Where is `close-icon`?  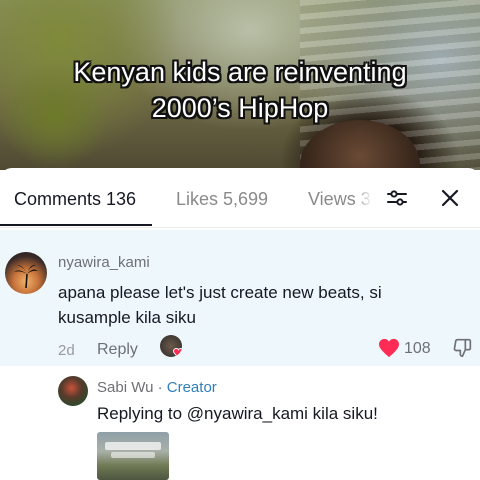
close-icon is located at coordinates (450, 198).